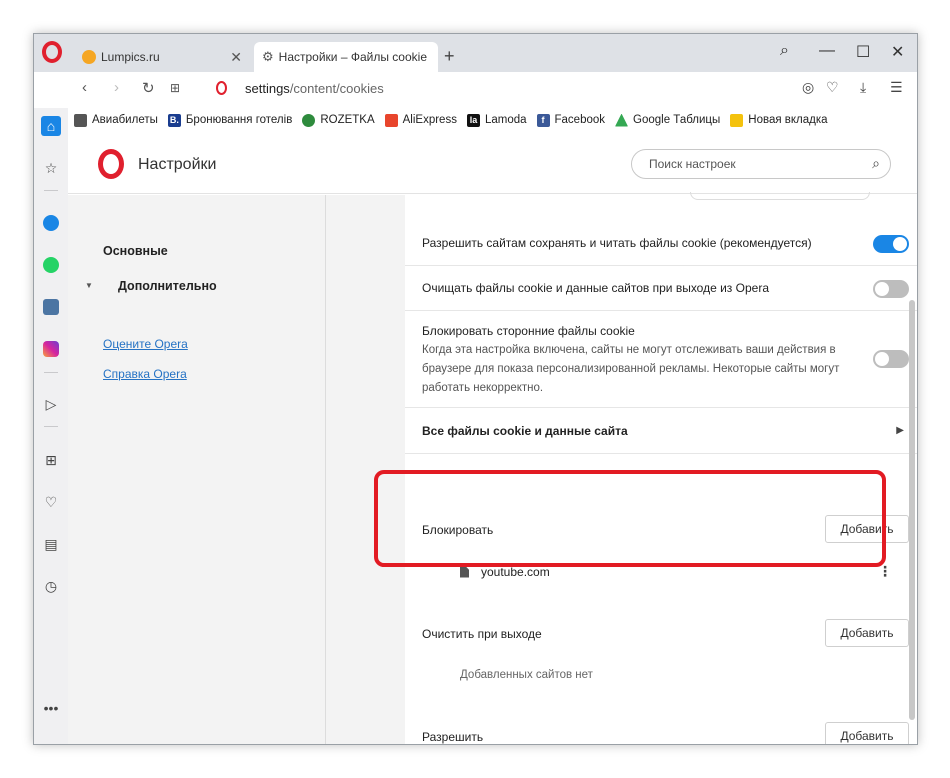  I want to click on settings-header: Настройки Поиск настроек ⌕, so click(492, 164).